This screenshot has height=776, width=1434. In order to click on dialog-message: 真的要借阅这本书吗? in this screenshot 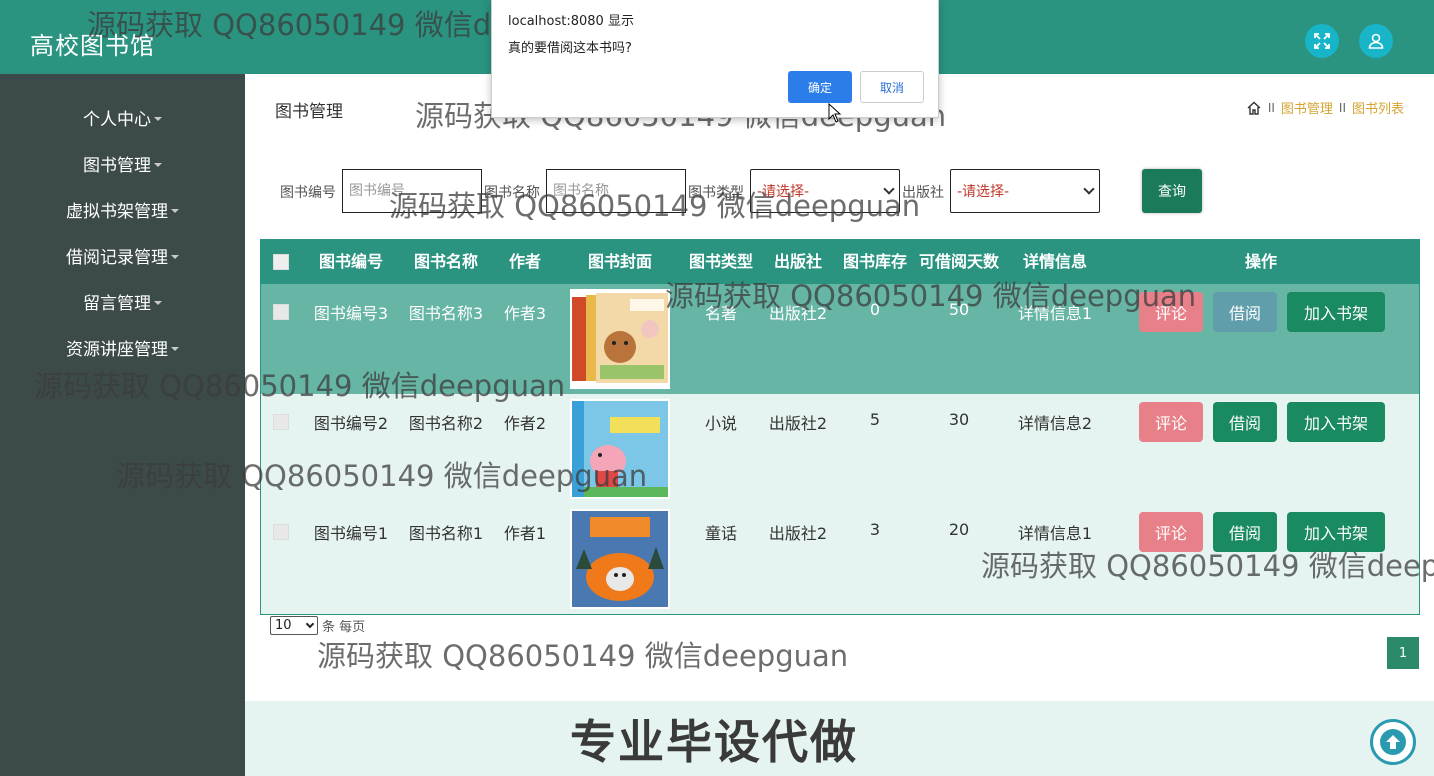, I will do `click(570, 48)`.